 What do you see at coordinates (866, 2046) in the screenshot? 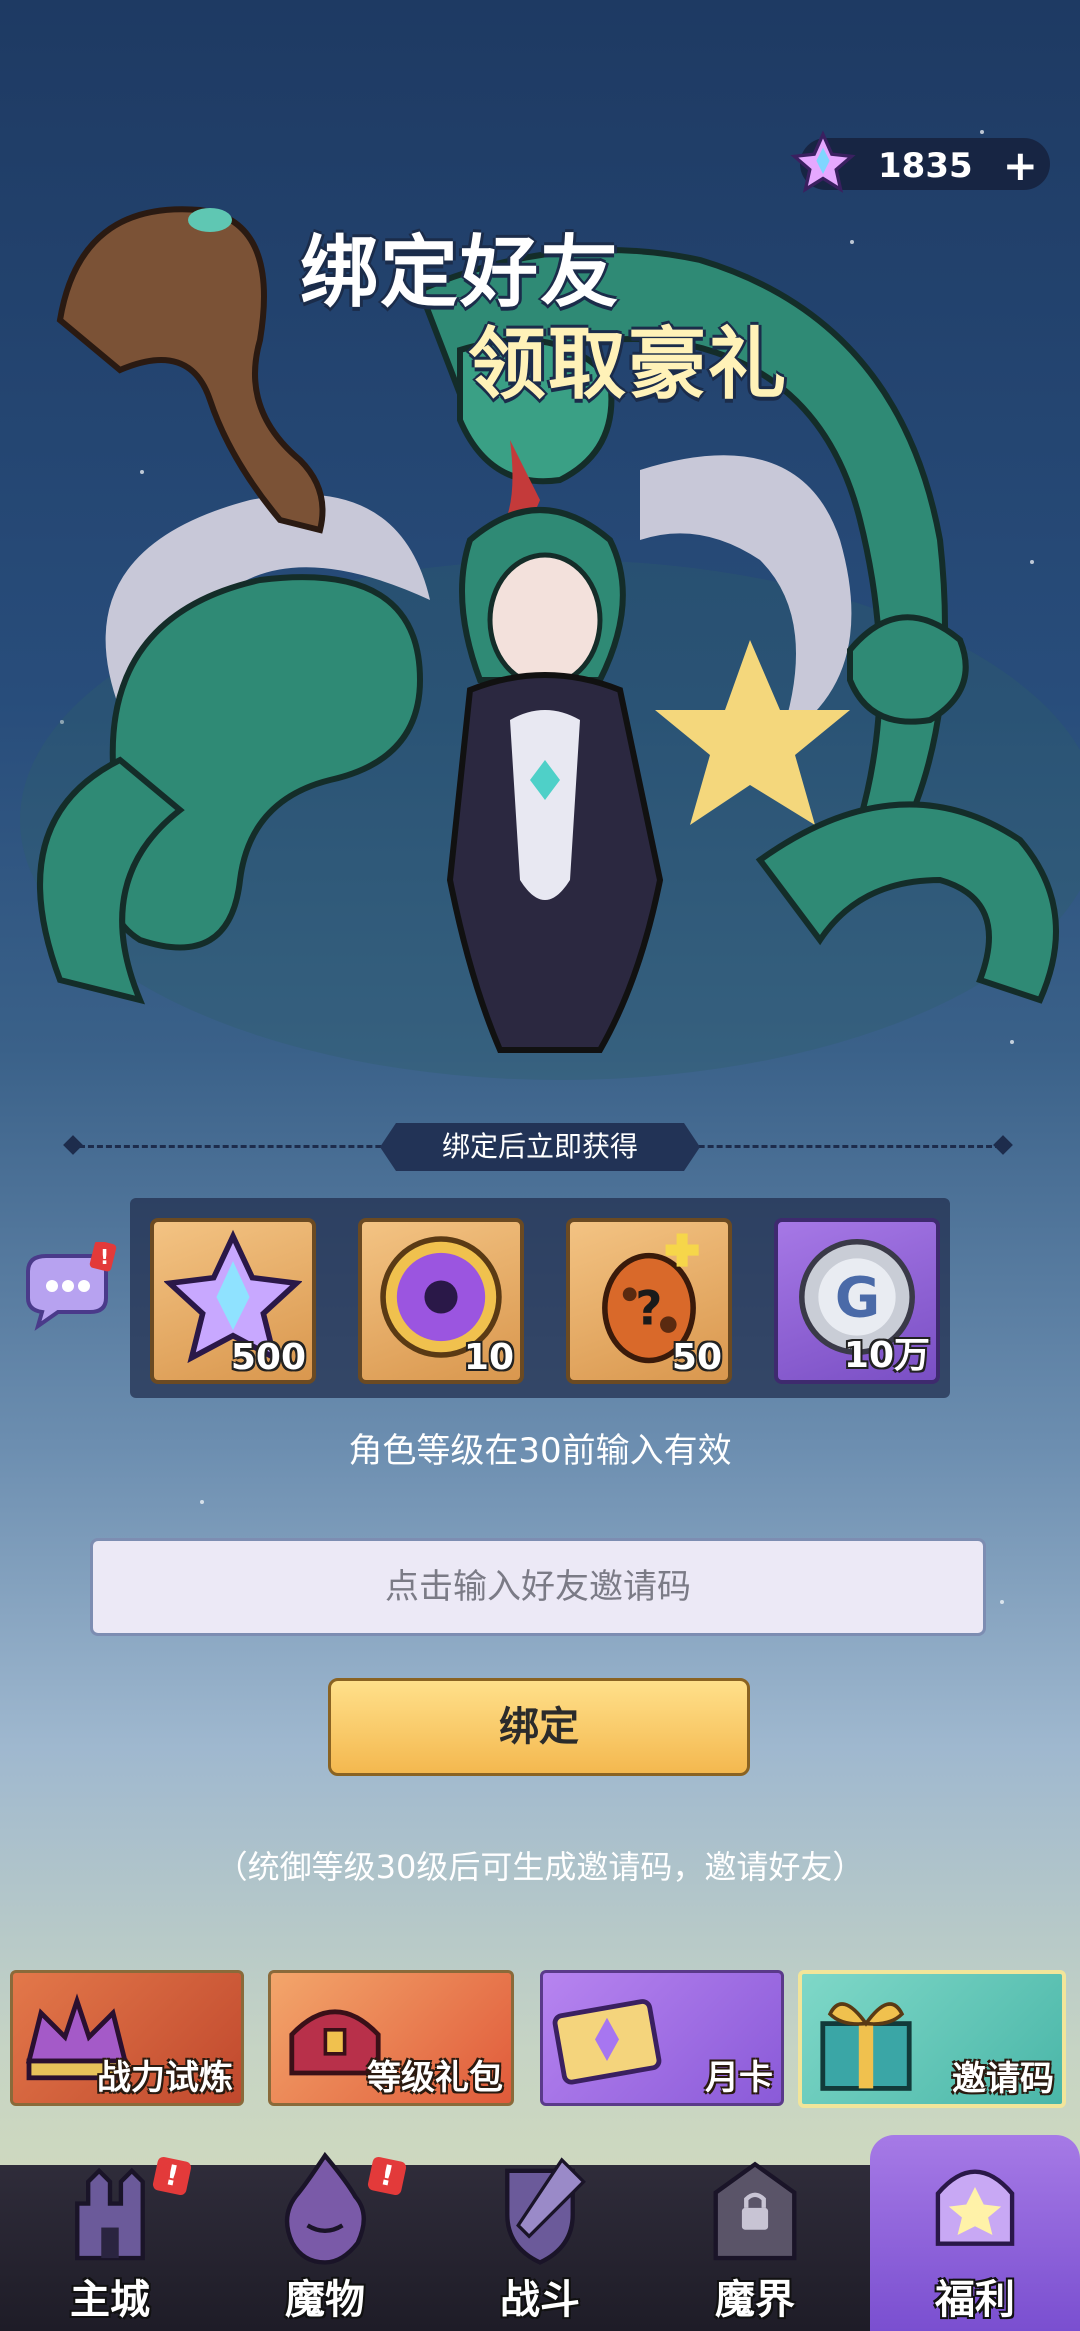
I see `gift-box-icon` at bounding box center [866, 2046].